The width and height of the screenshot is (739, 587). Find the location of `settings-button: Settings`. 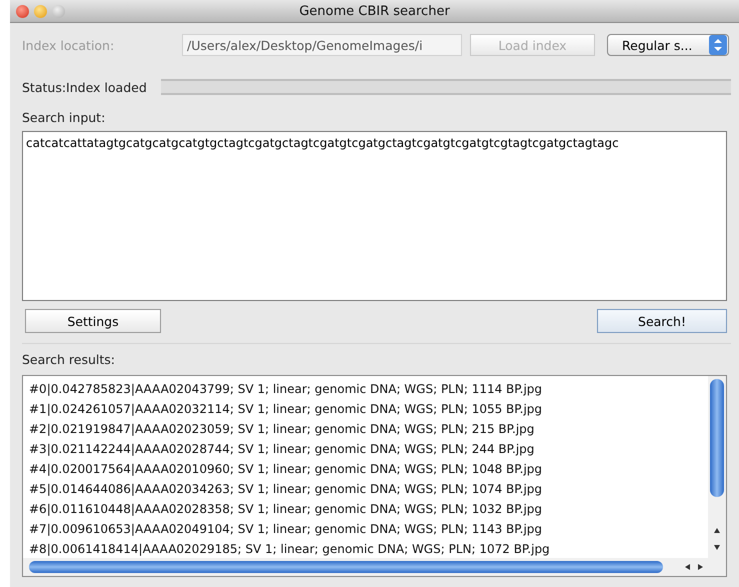

settings-button: Settings is located at coordinates (93, 321).